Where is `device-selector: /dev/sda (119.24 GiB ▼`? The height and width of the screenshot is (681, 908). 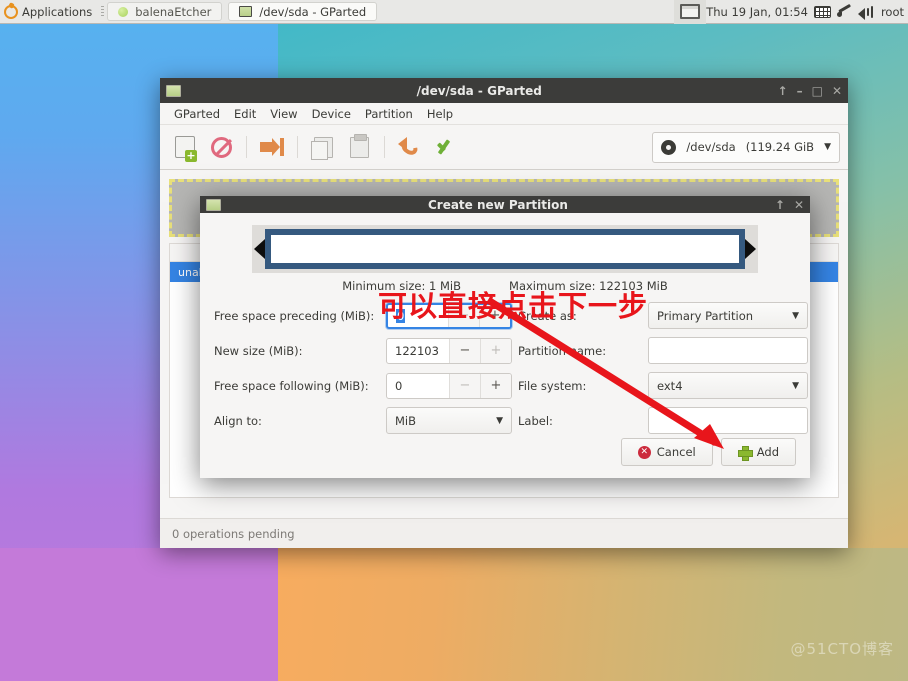
device-selector: /dev/sda (119.24 GiB ▼ is located at coordinates (746, 147).